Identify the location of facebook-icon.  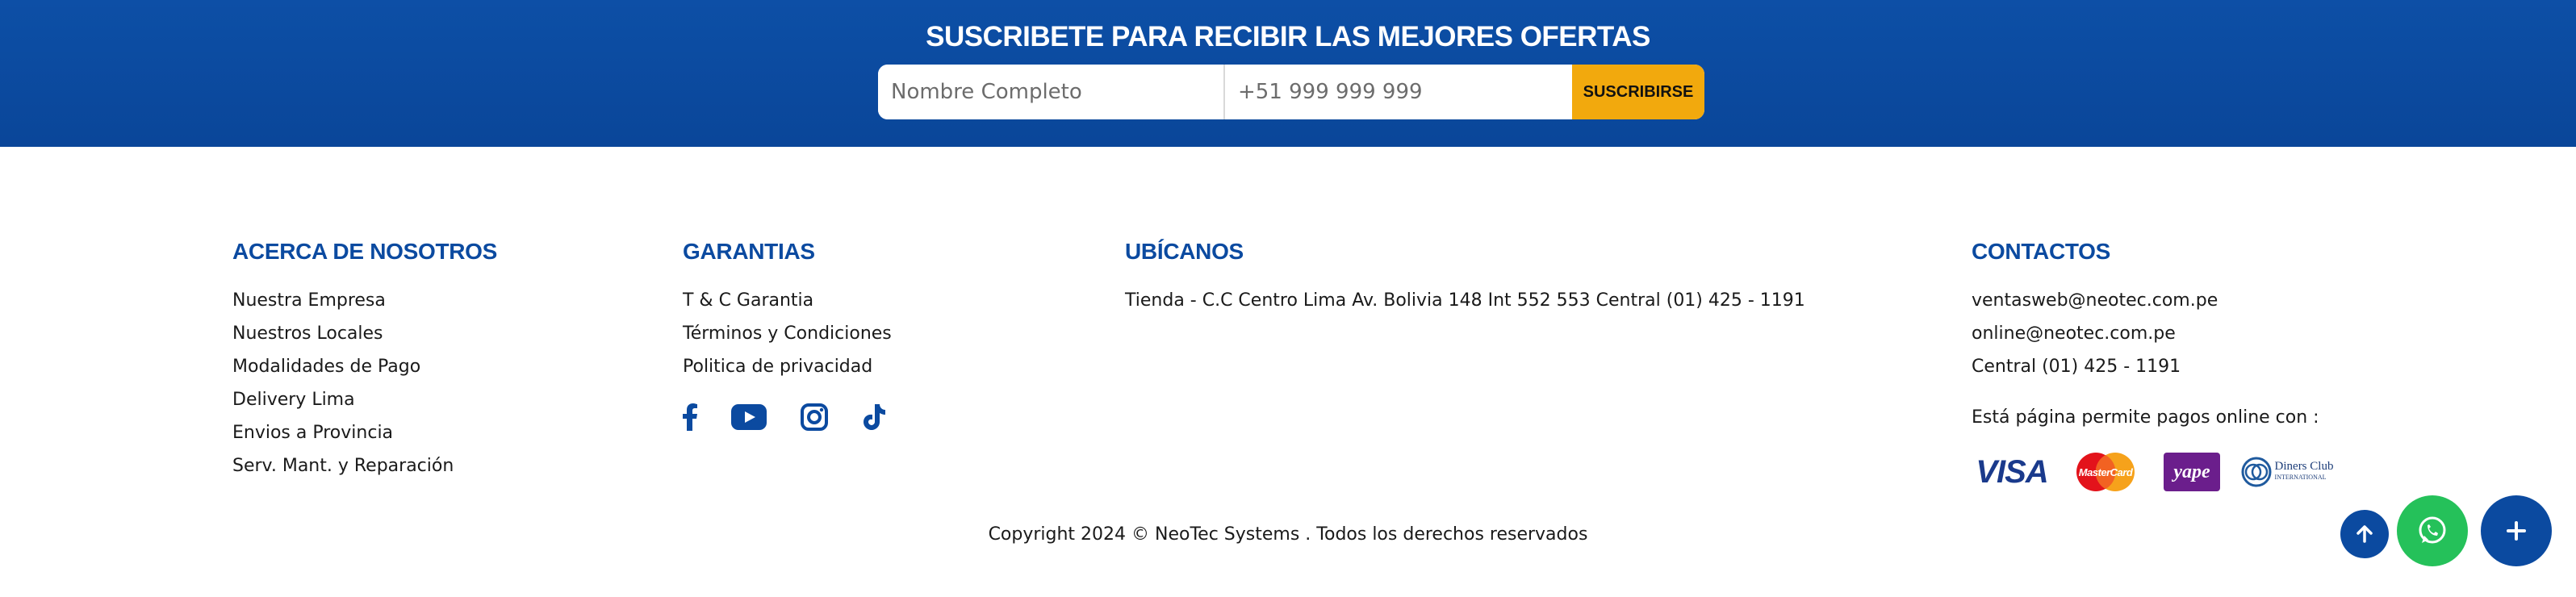
(690, 417).